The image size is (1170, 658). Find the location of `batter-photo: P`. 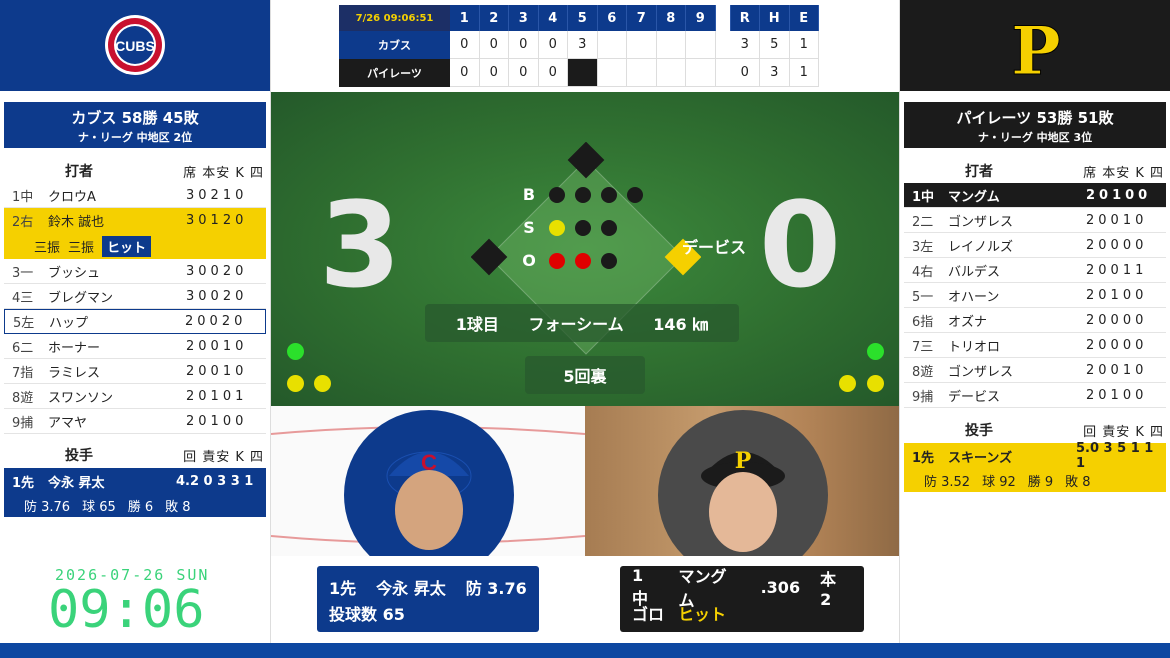

batter-photo: P is located at coordinates (742, 481).